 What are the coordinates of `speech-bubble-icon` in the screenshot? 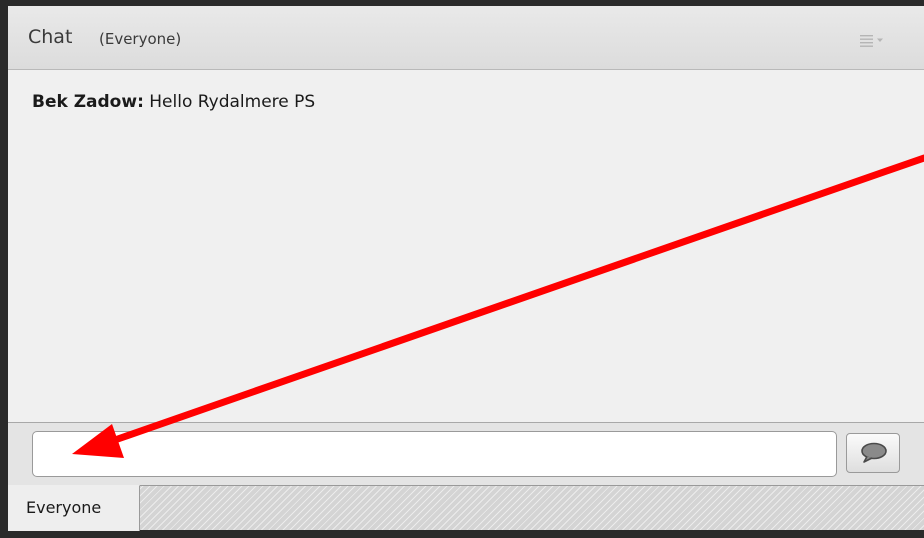 It's located at (874, 452).